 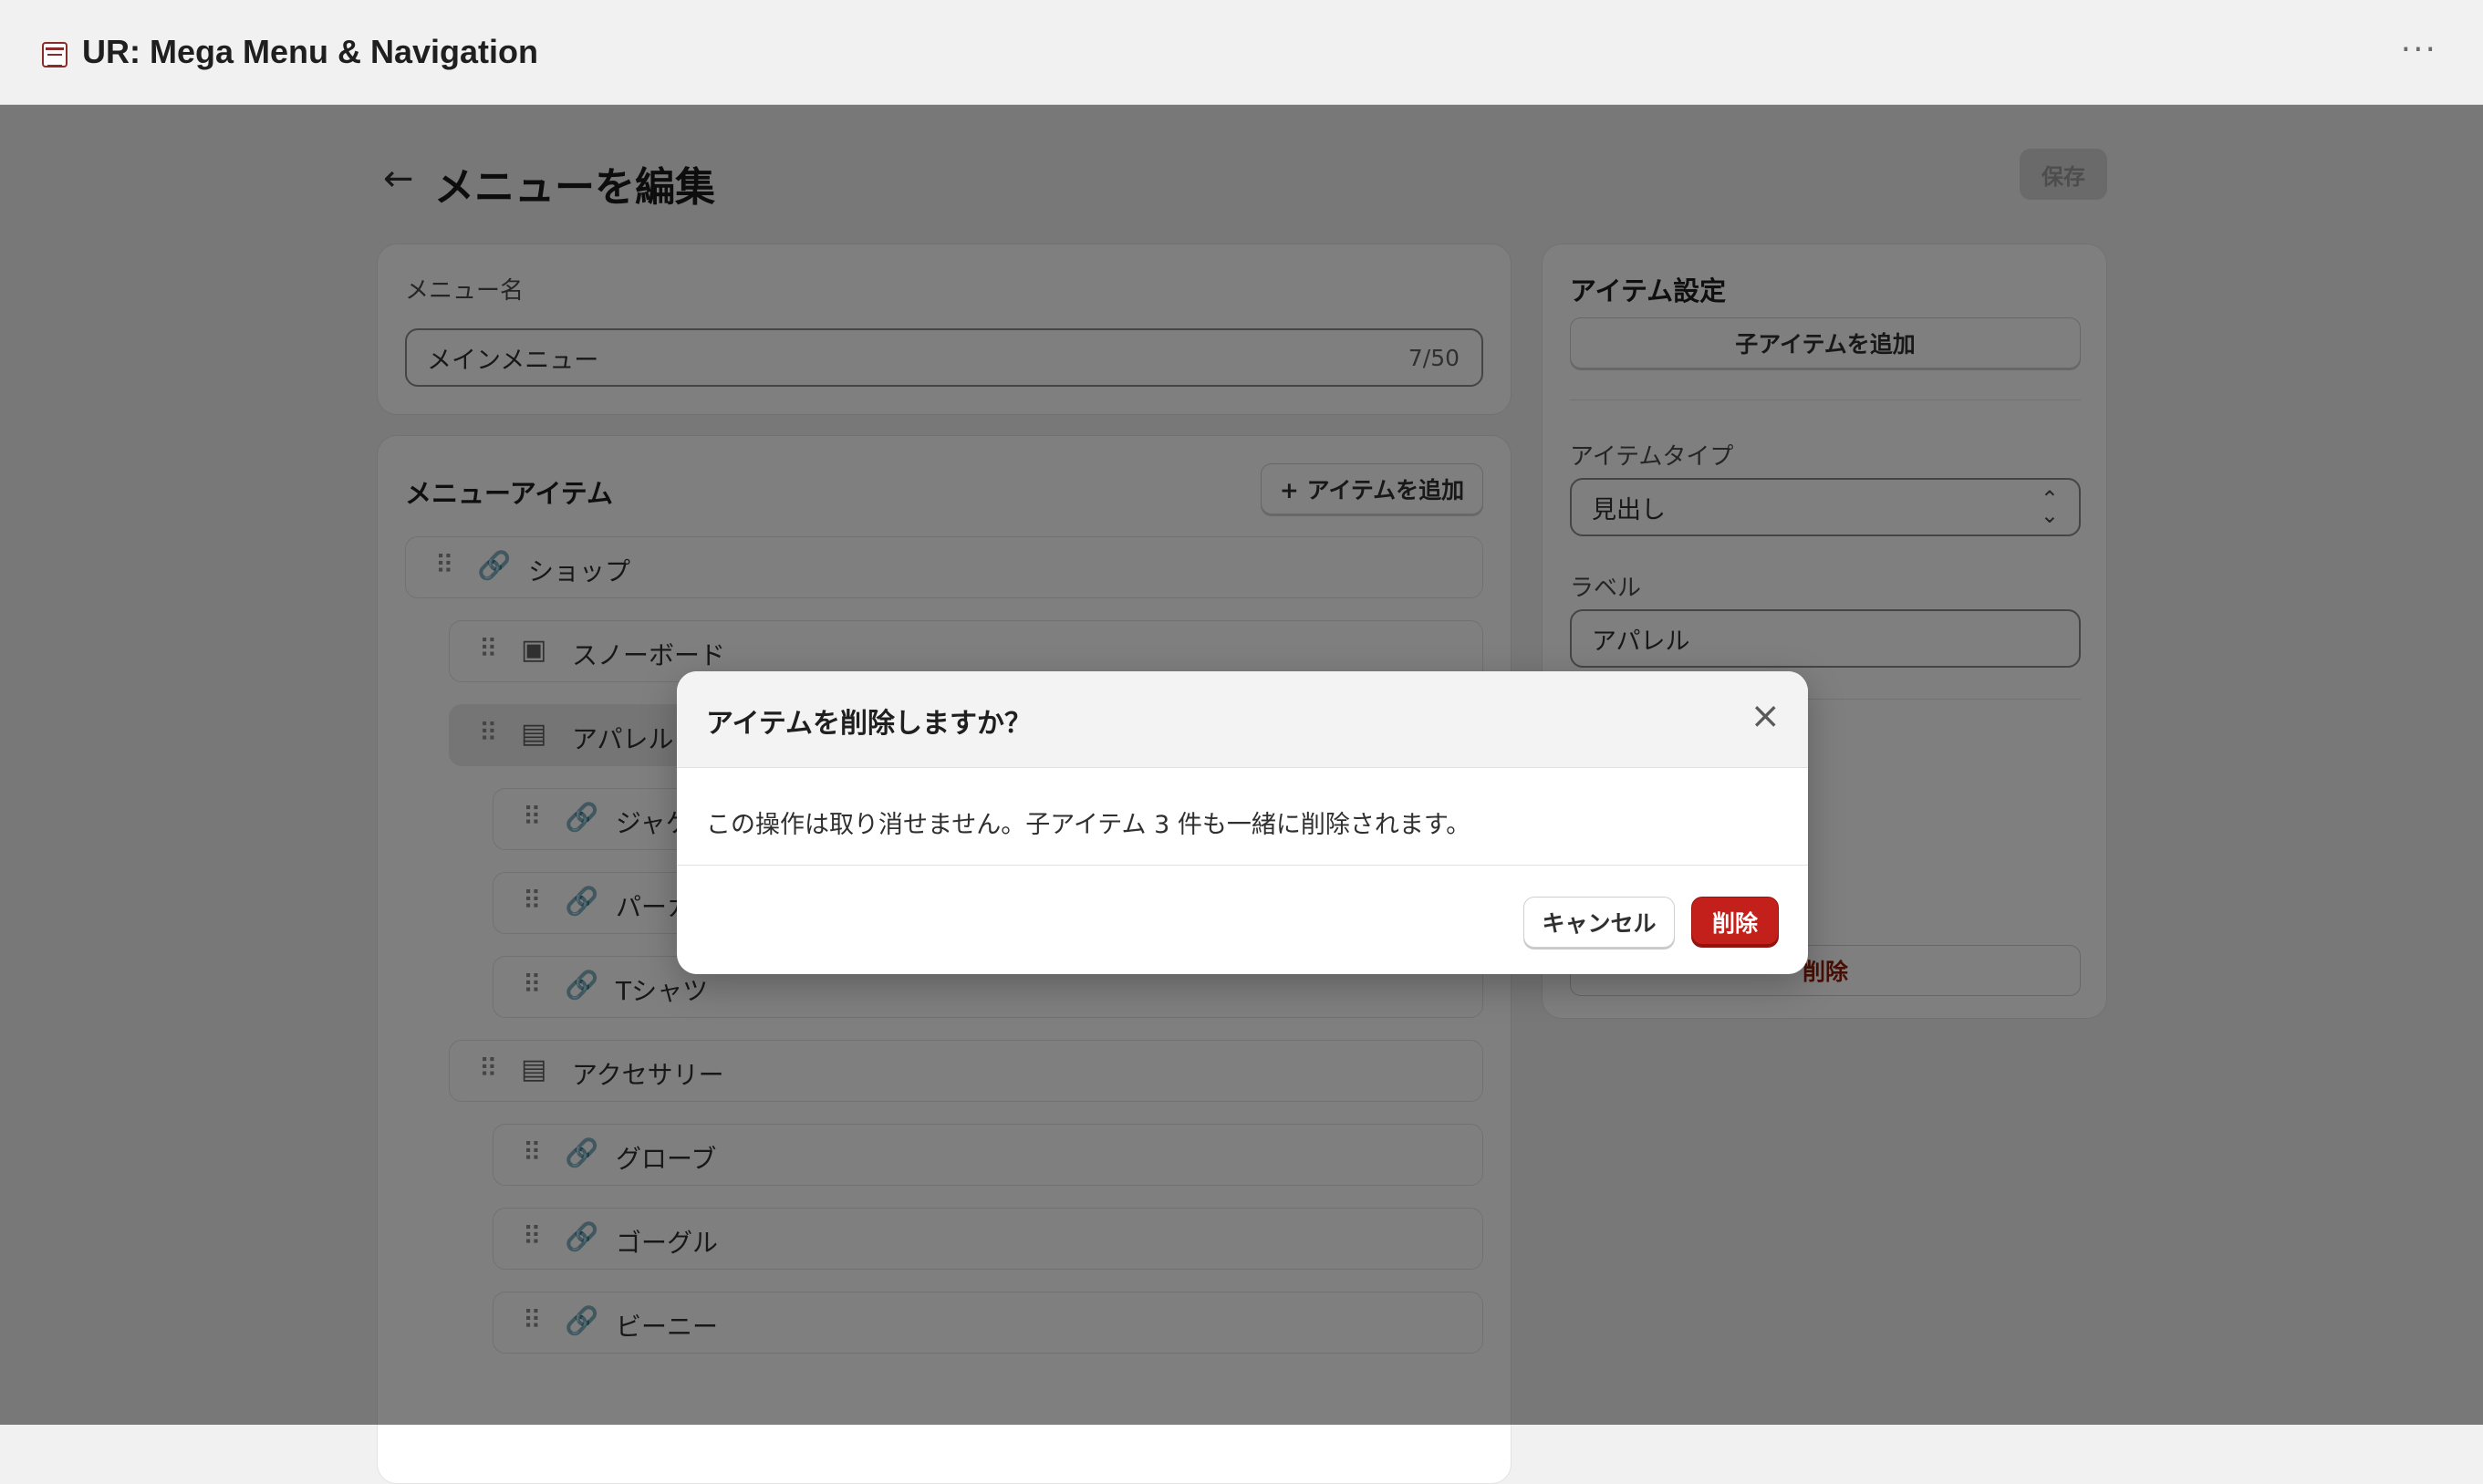 I want to click on cancel-button: キャンセル, so click(x=1599, y=923).